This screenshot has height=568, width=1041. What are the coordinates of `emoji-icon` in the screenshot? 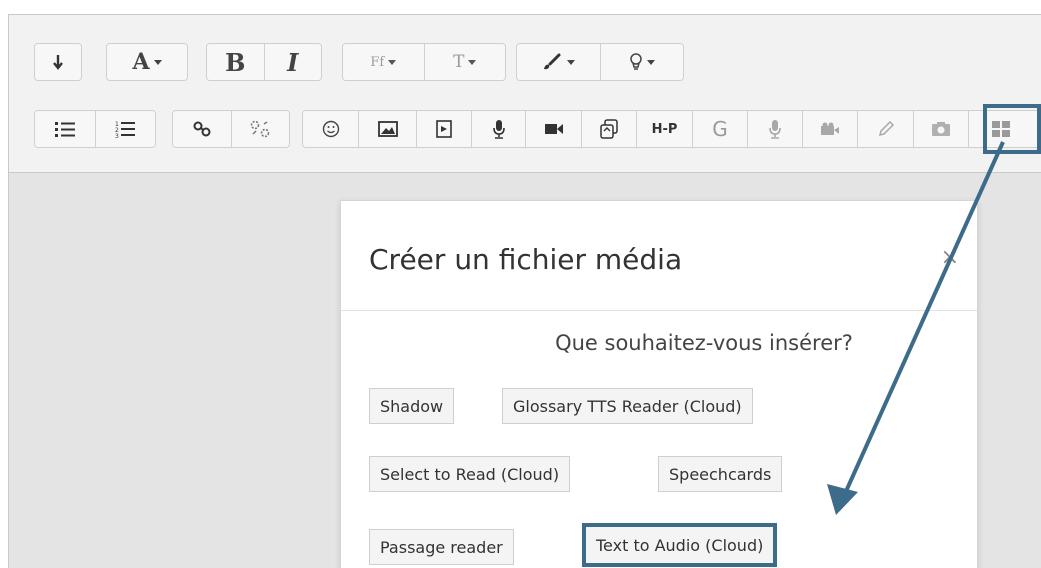 It's located at (330, 129).